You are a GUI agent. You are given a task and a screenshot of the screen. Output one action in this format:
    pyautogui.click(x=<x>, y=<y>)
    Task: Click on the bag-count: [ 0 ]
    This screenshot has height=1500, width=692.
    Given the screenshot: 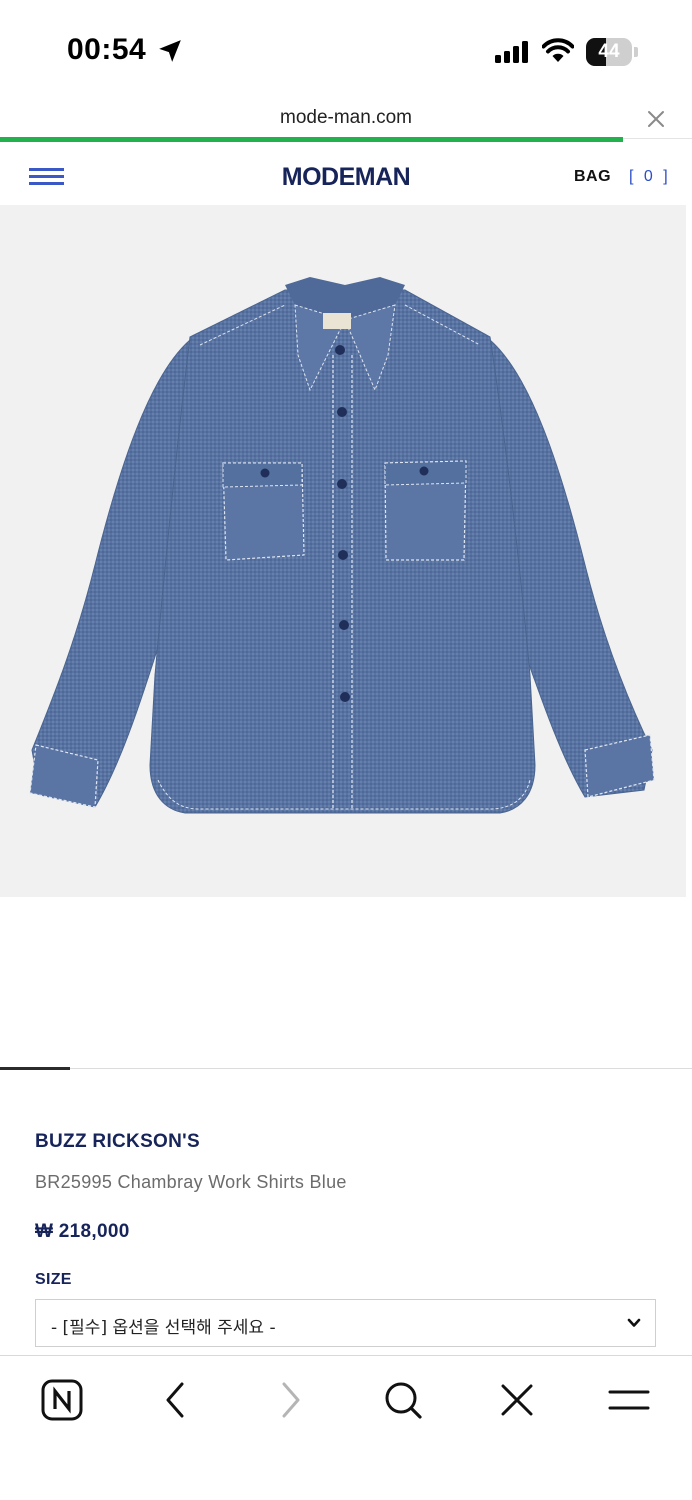 What is the action you would take?
    pyautogui.click(x=650, y=177)
    